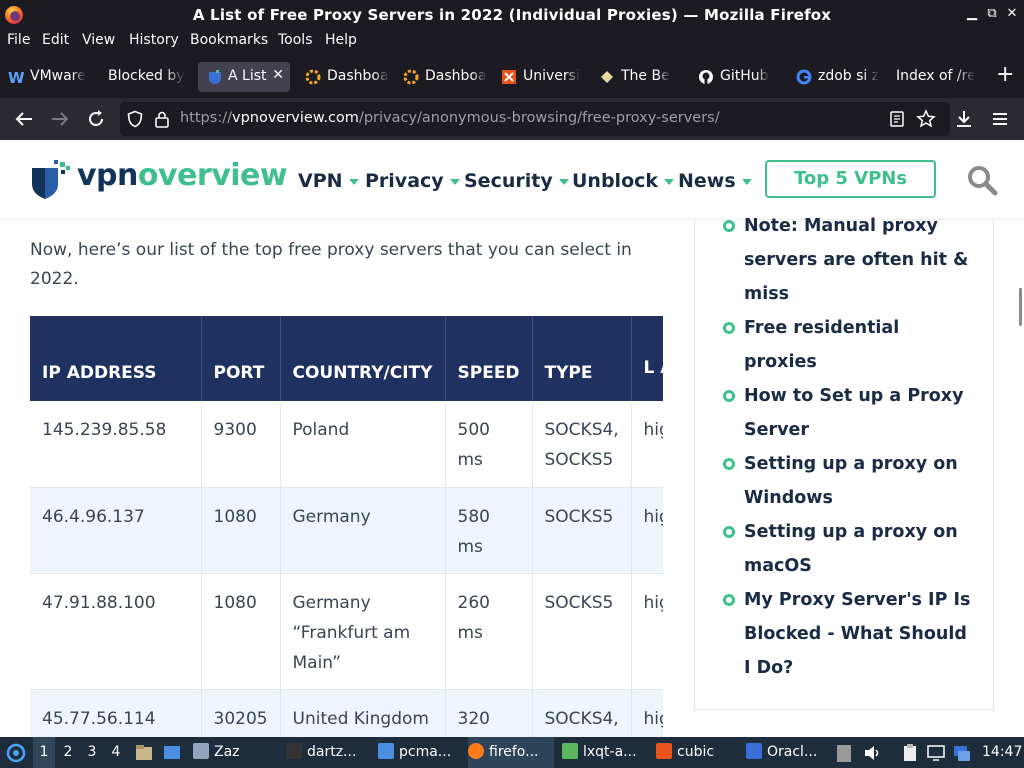 The image size is (1024, 768). I want to click on top-5-vpns-button: Top 5 VPNs, so click(850, 179).